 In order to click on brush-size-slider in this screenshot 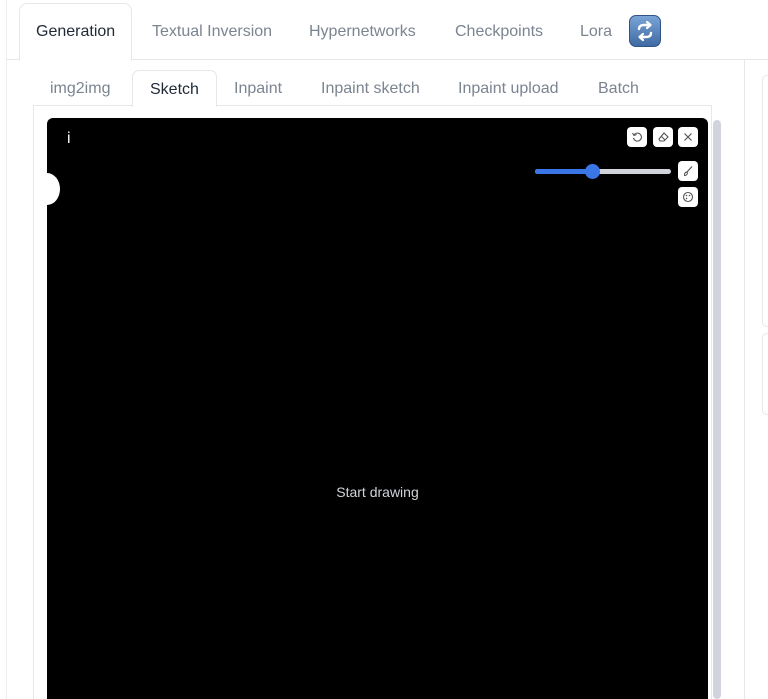, I will do `click(603, 171)`.